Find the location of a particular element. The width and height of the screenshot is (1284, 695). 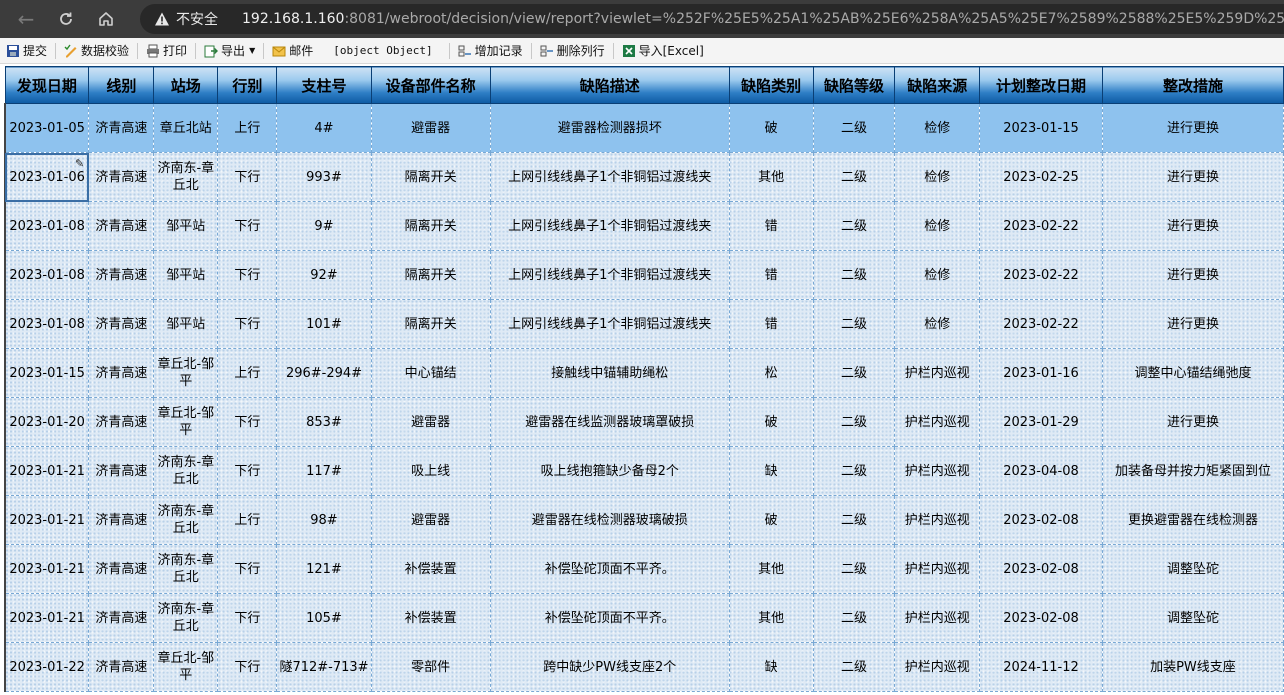

cell-defect-type: 缺 is located at coordinates (771, 667).